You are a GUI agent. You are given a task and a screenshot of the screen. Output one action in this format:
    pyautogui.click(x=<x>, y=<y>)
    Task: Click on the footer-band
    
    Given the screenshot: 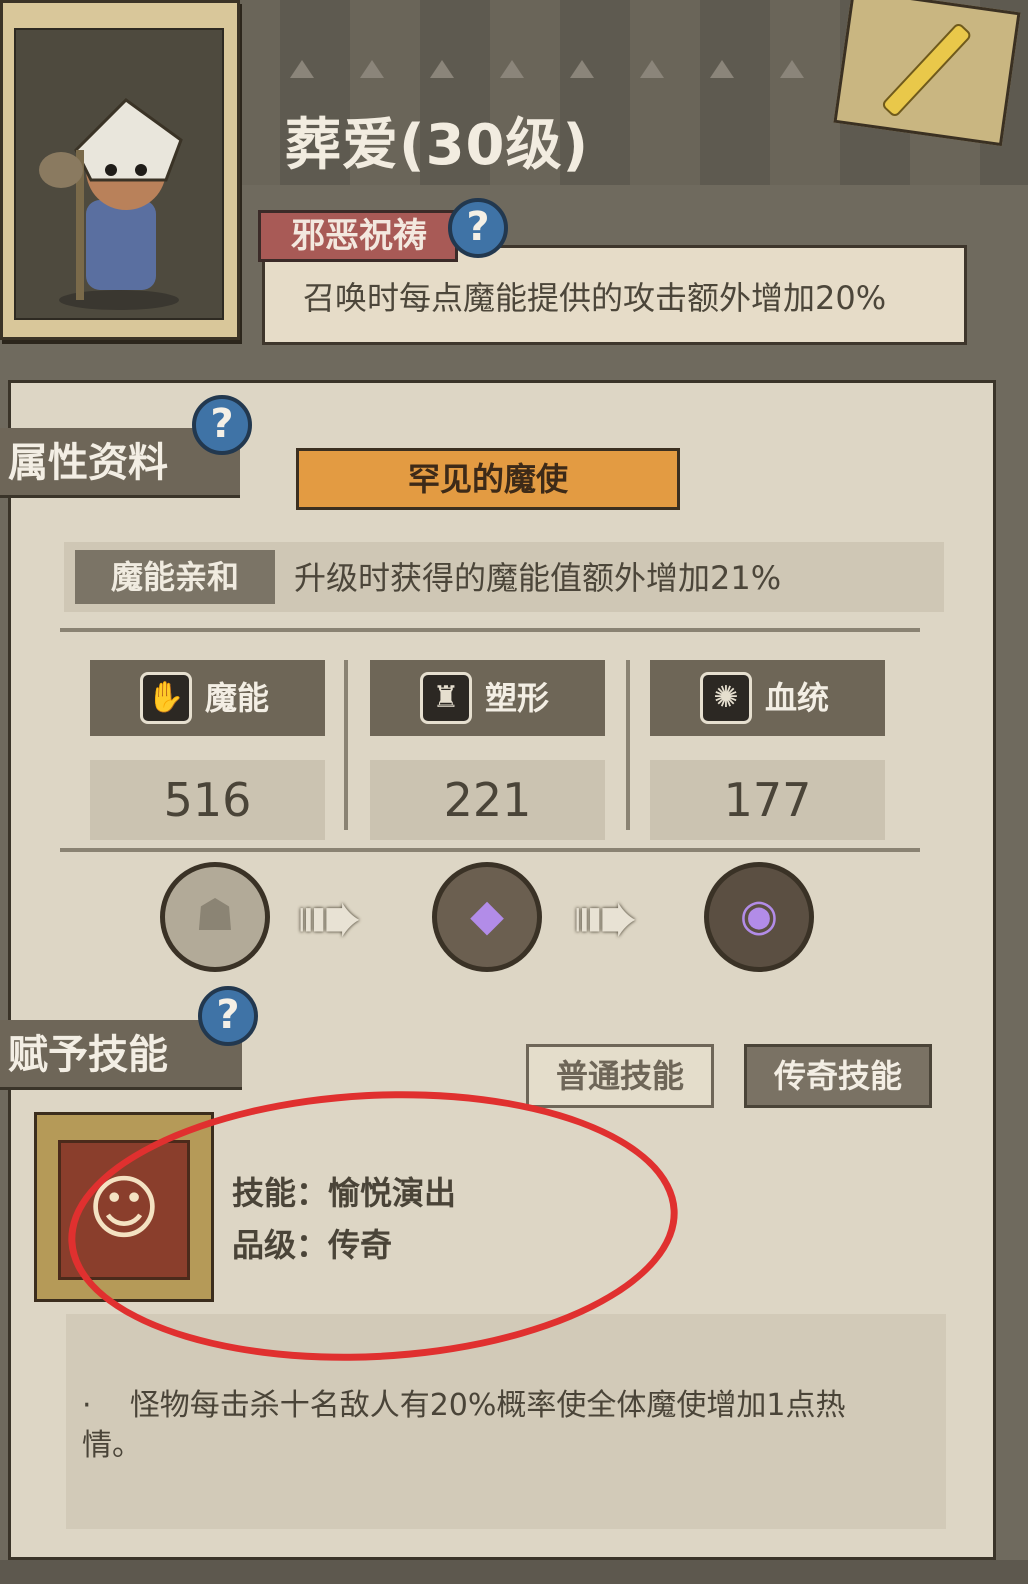 What is the action you would take?
    pyautogui.click(x=514, y=1572)
    